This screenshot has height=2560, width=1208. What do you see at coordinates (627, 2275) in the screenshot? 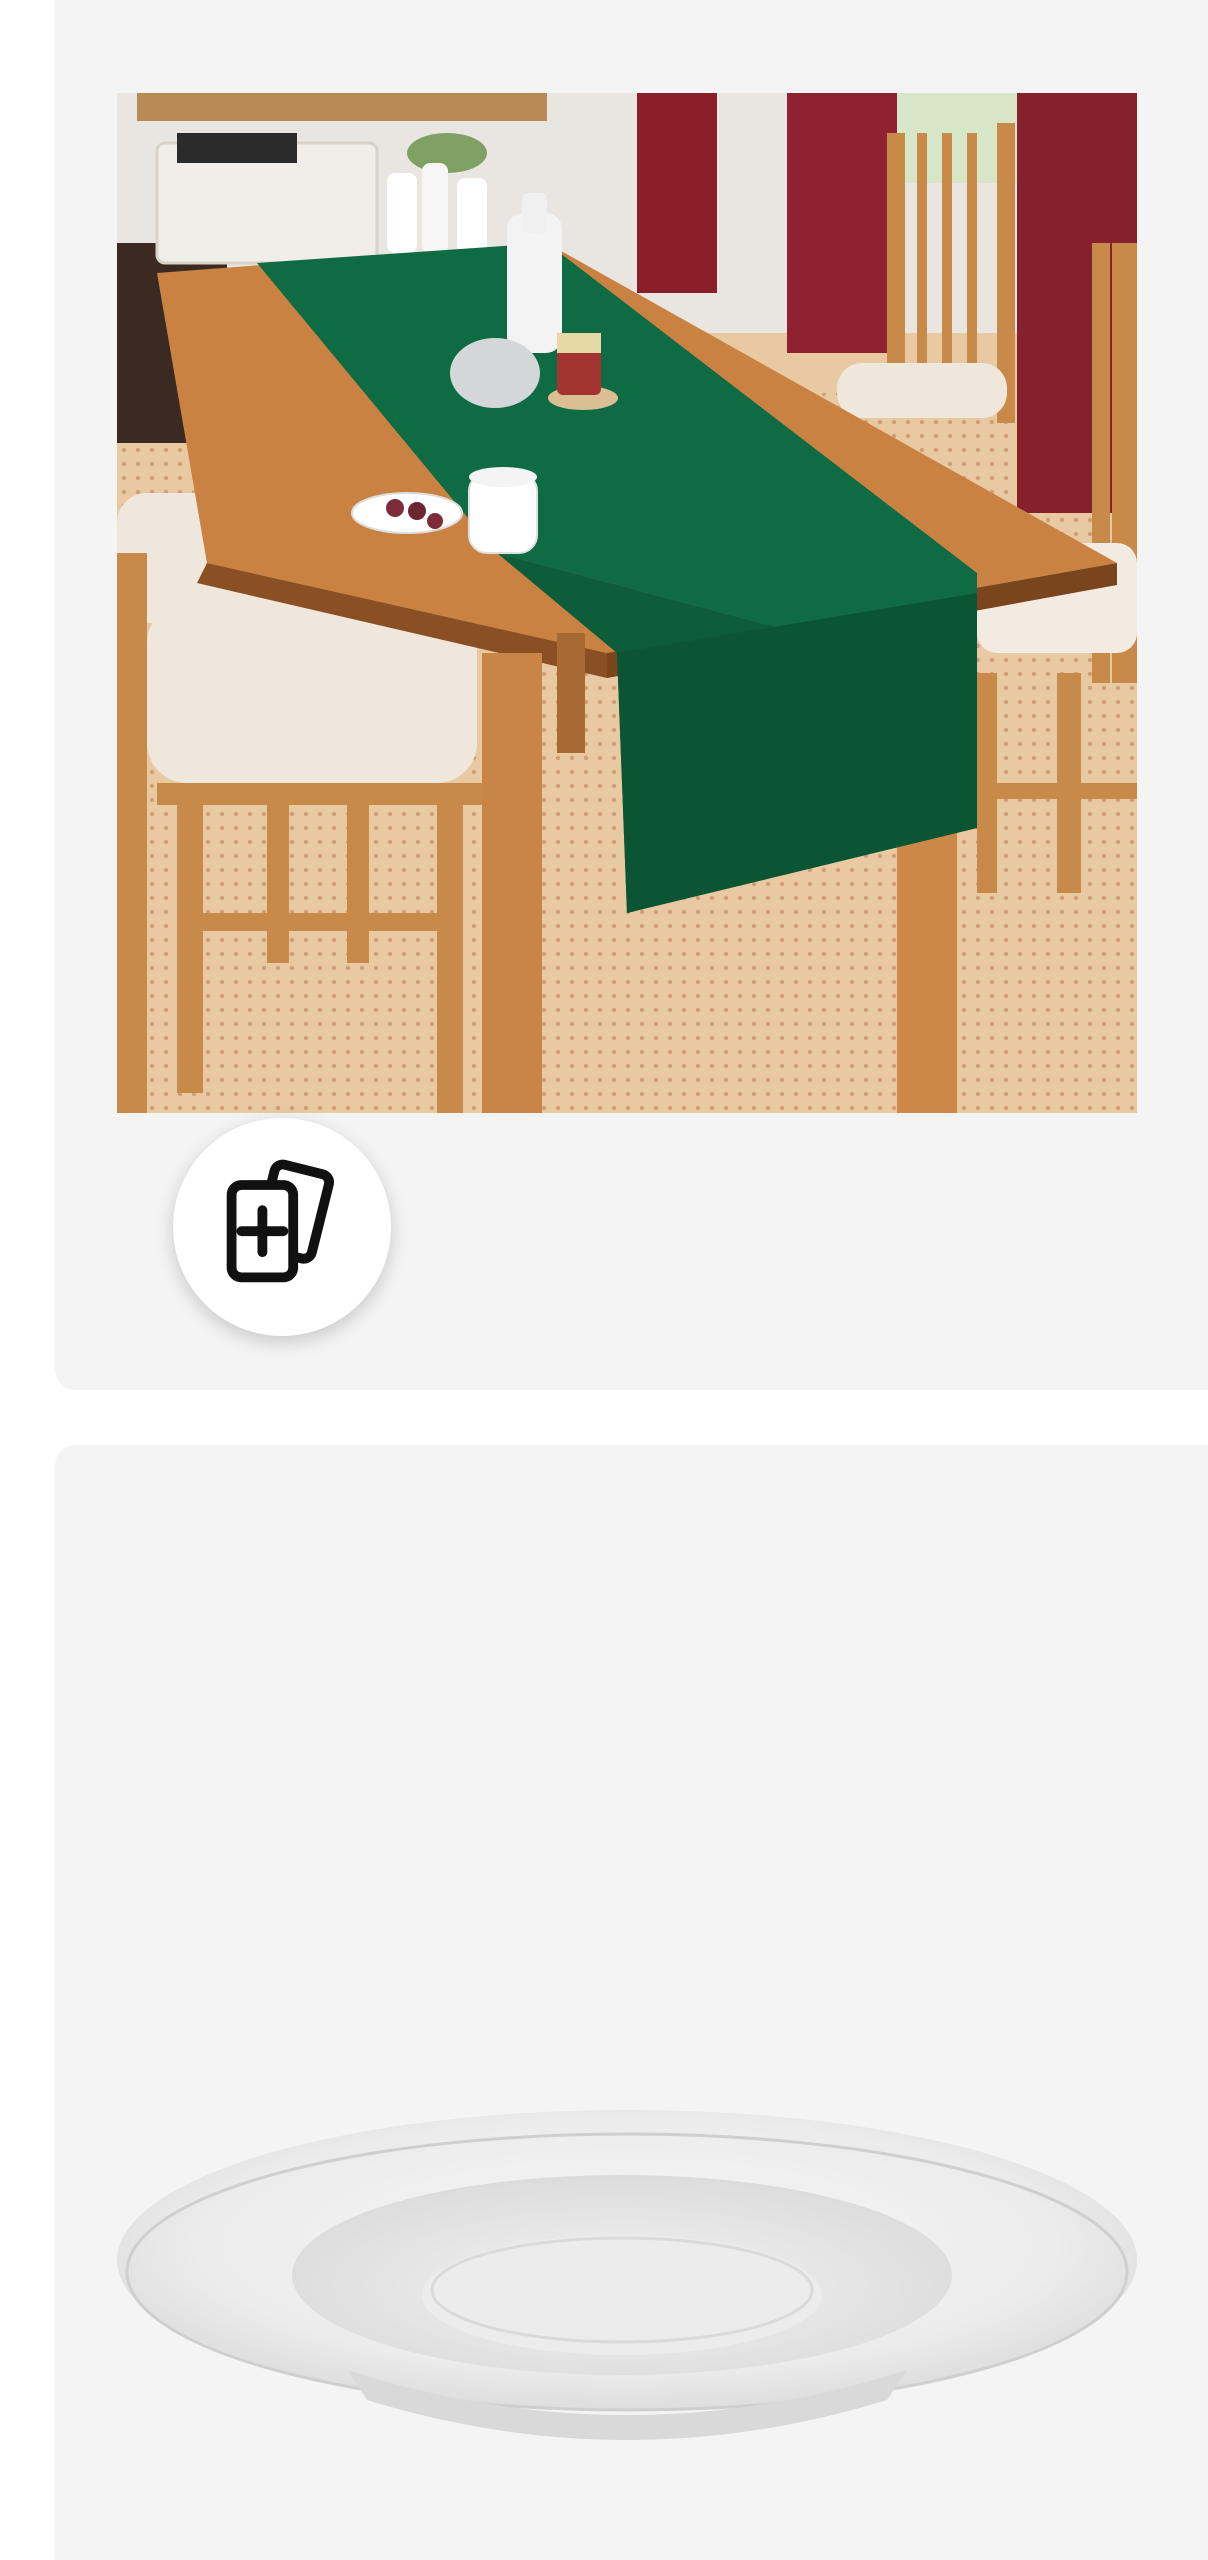
I see `pasta-plate-illustration` at bounding box center [627, 2275].